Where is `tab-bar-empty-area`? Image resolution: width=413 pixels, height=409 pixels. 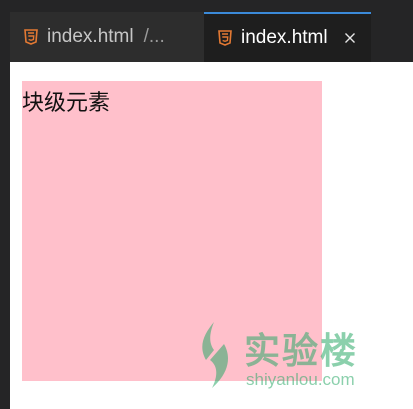 tab-bar-empty-area is located at coordinates (392, 37).